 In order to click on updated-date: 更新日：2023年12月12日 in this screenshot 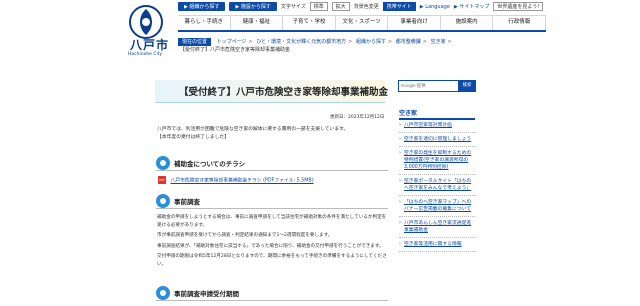, I will do `click(357, 117)`.